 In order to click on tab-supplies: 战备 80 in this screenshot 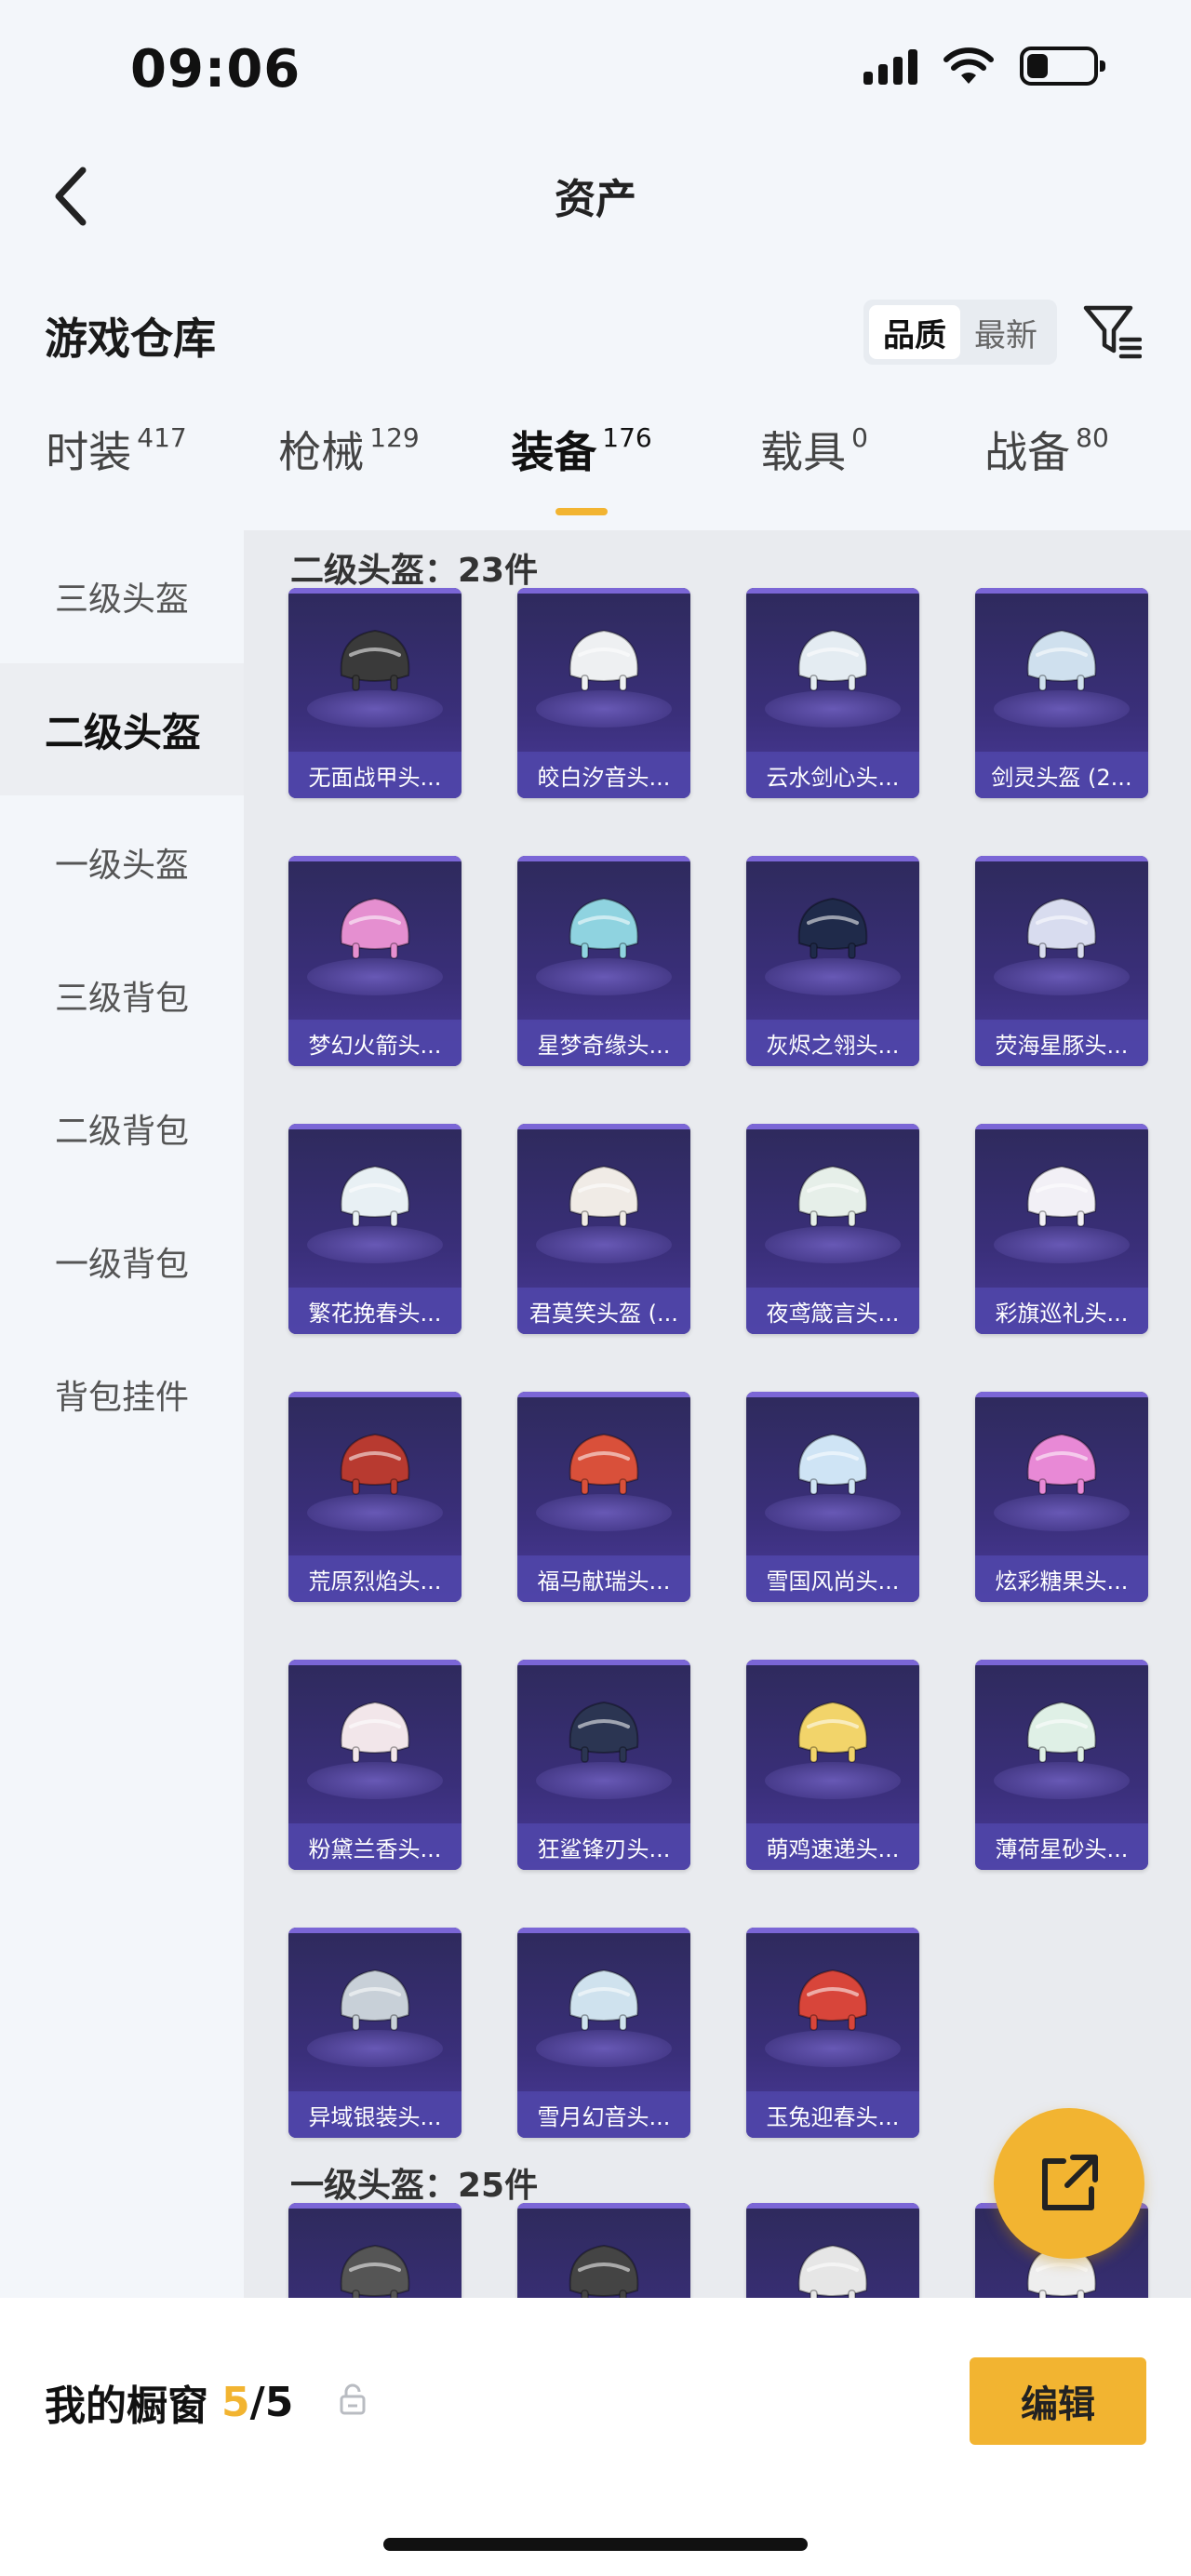, I will do `click(1046, 474)`.